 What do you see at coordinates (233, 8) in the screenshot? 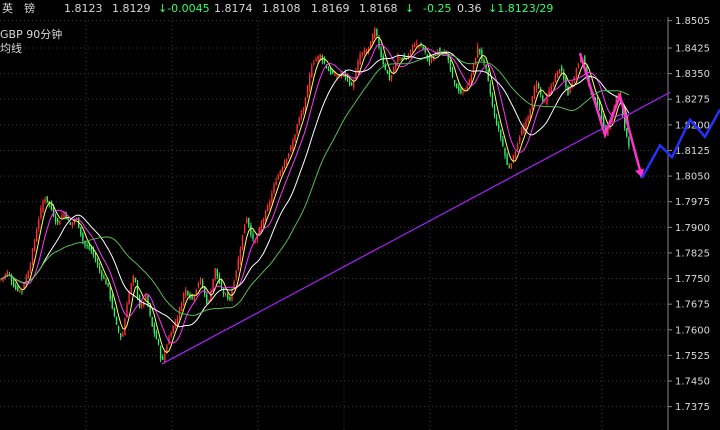
I see `open-price: 1.8174` at bounding box center [233, 8].